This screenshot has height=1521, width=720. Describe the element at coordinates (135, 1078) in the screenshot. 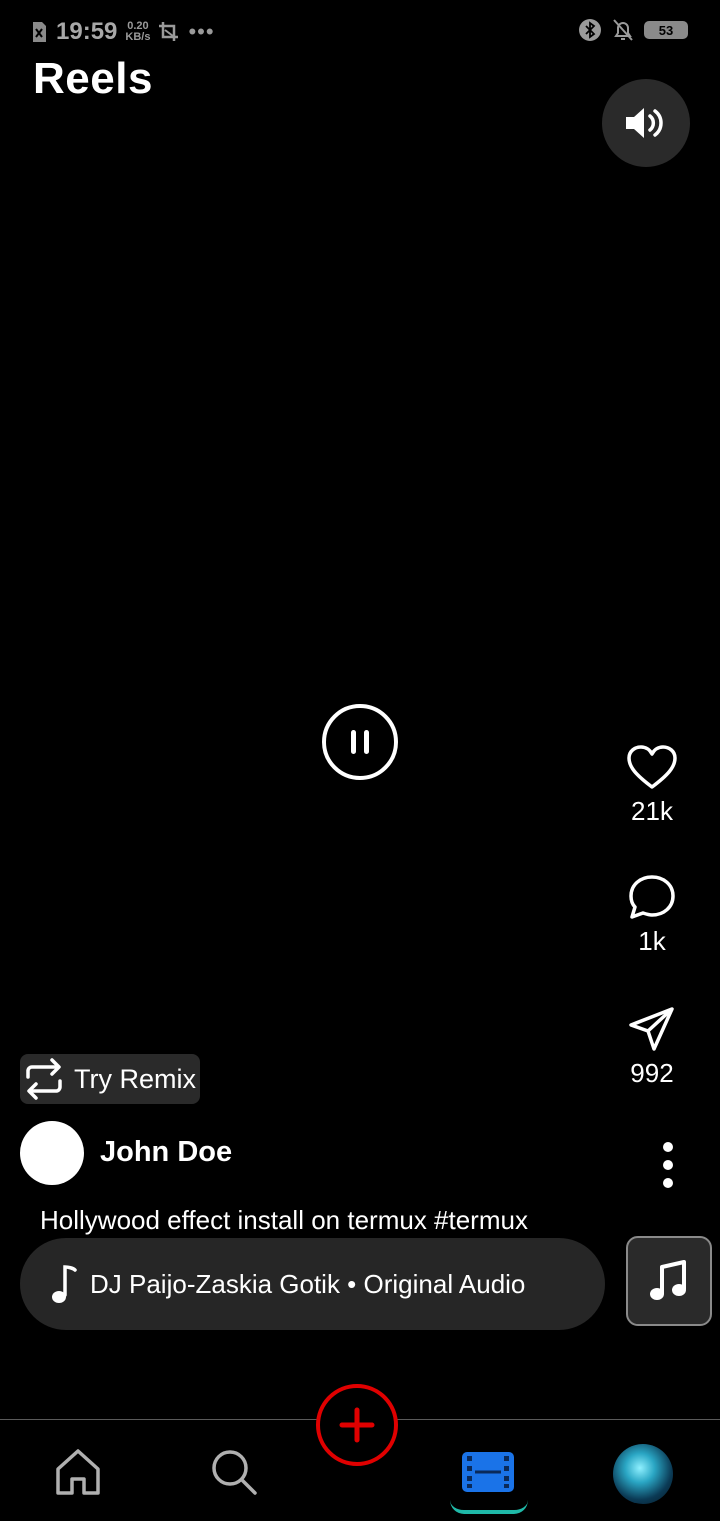

I see `try-remix-label: Try Remix` at that location.